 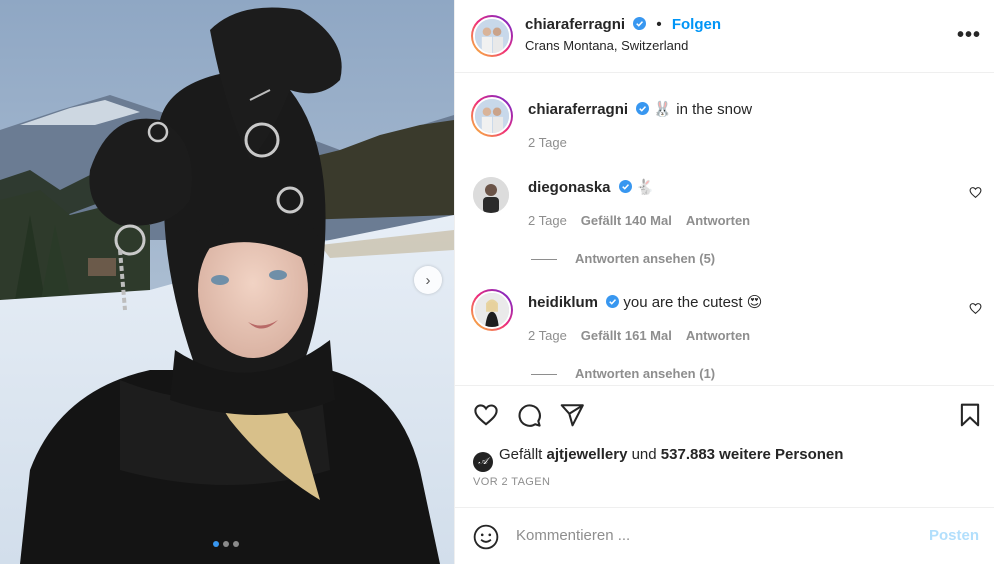 What do you see at coordinates (529, 415) in the screenshot?
I see `comment-bubble-icon` at bounding box center [529, 415].